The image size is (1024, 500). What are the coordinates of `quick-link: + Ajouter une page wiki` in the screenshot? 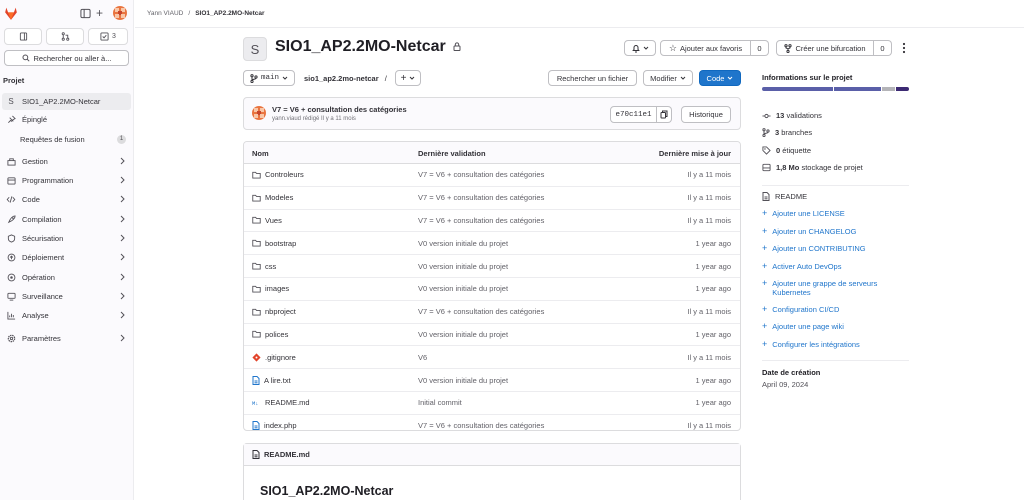 It's located at (835, 327).